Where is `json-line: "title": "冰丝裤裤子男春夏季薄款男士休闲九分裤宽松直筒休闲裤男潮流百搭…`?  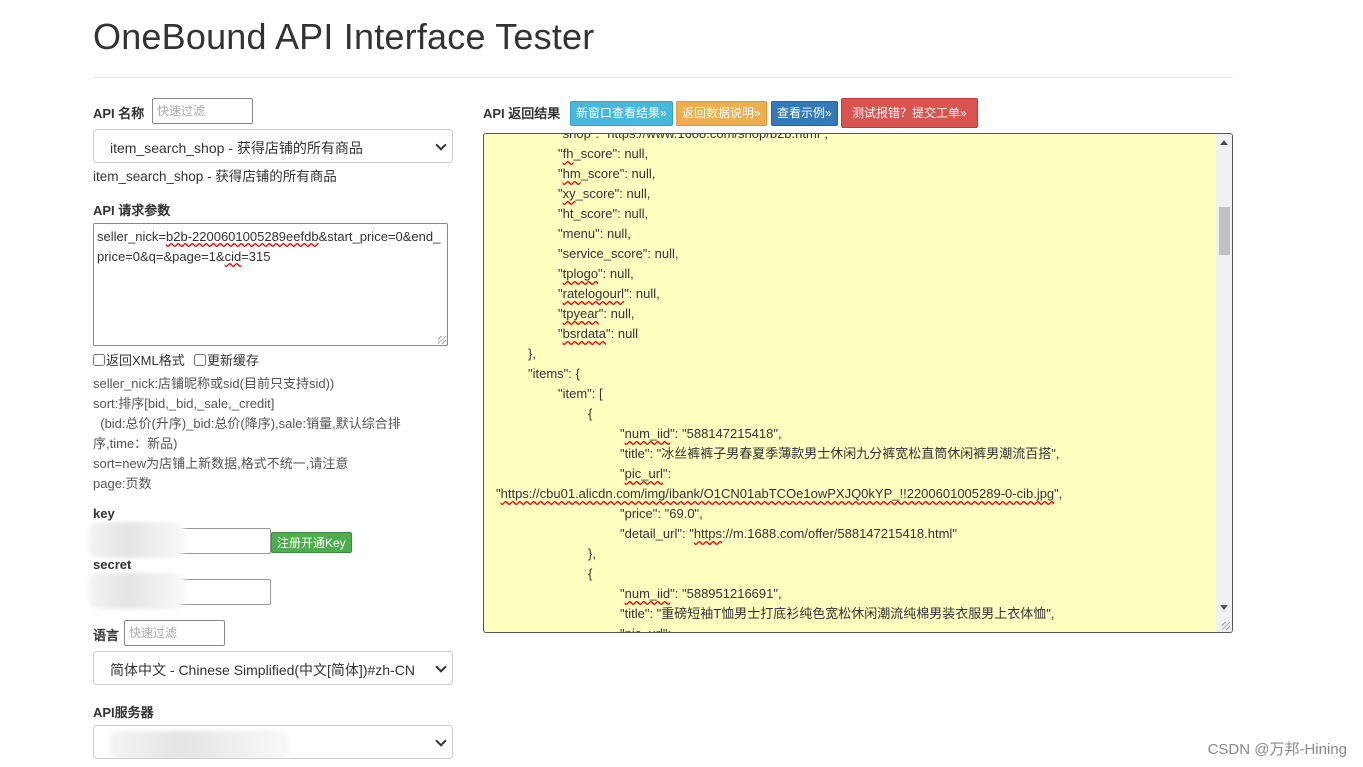
json-line: "title": "冰丝裤裤子男春夏季薄款男士休闲九分裤宽松直筒休闲裤男潮流百搭… is located at coordinates (840, 453).